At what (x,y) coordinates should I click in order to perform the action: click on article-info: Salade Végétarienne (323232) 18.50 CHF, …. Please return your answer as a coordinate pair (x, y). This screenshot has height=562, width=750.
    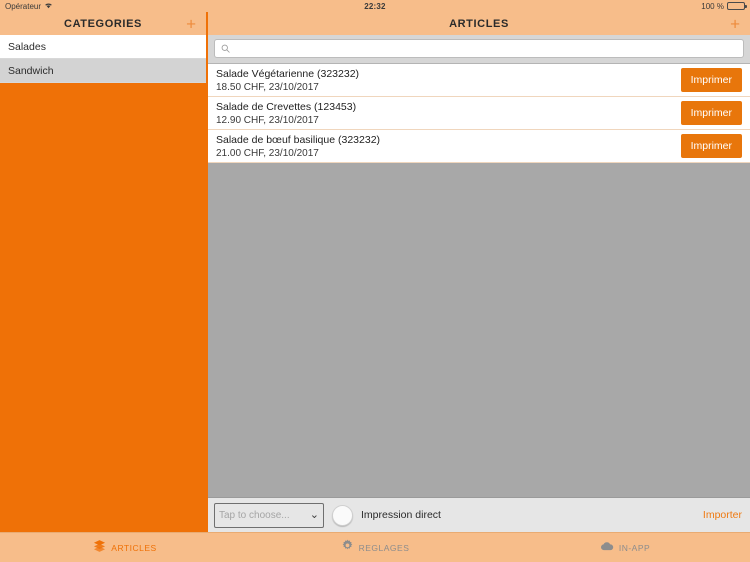
    Looking at the image, I should click on (448, 80).